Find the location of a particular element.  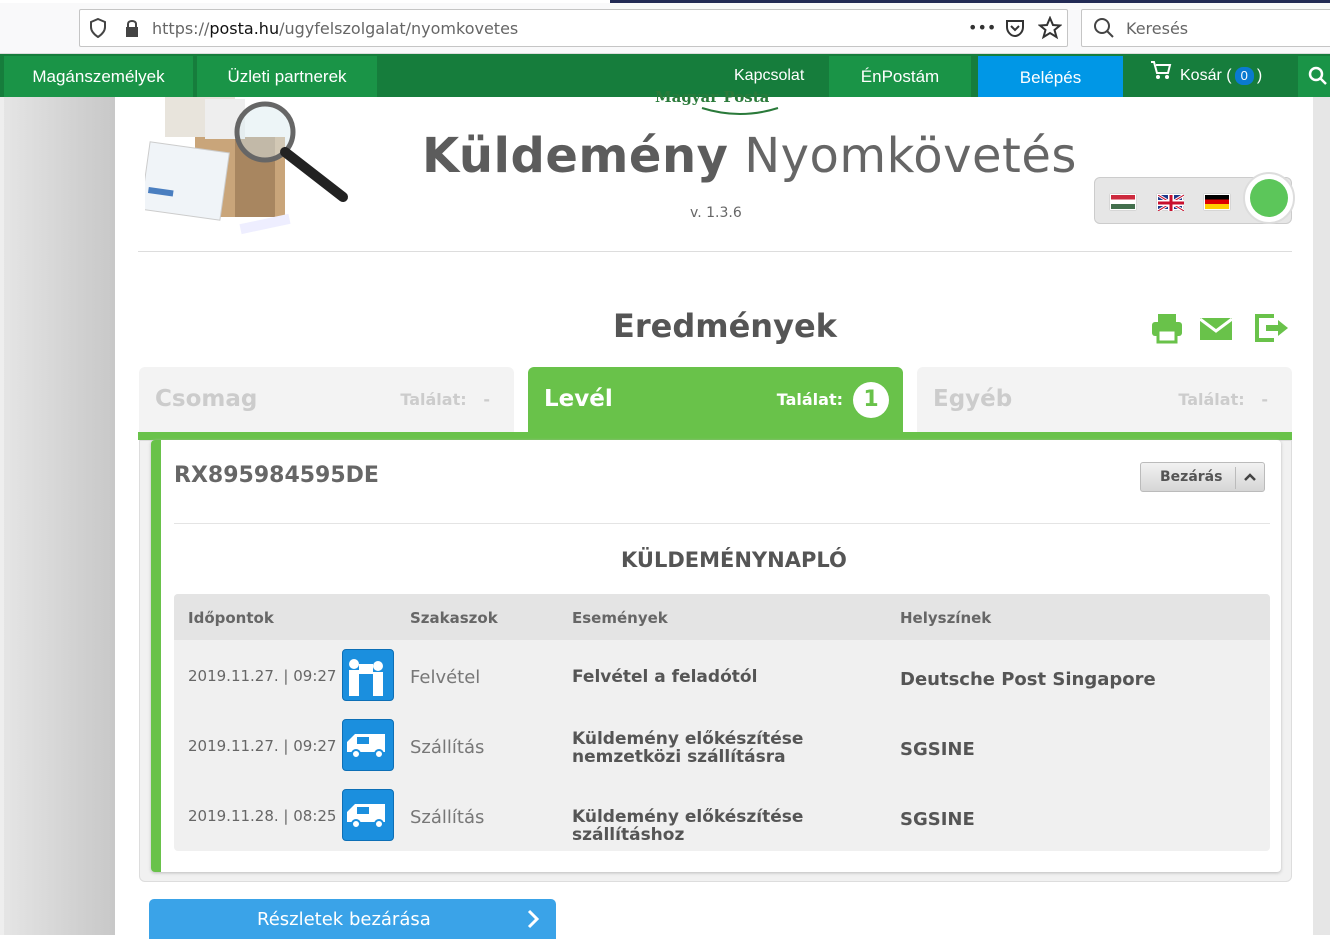

results-heading: Eredmények is located at coordinates (725, 326).